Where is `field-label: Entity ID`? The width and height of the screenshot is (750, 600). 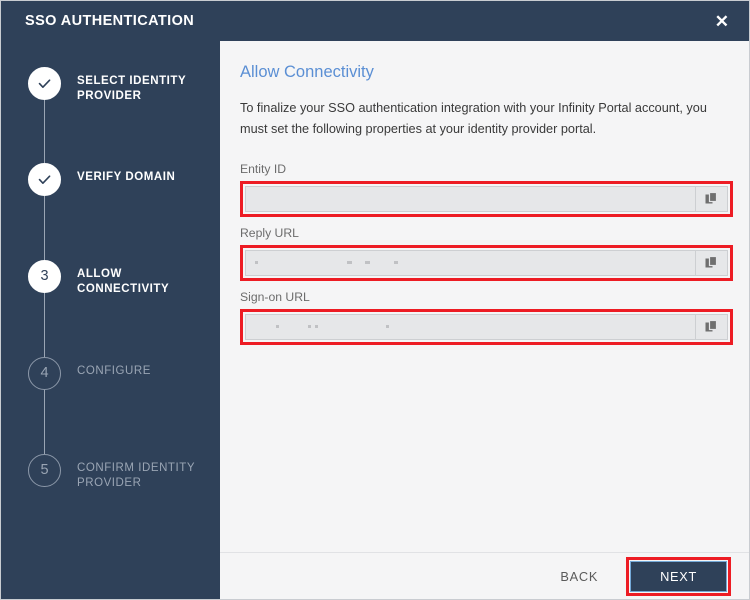
field-label: Entity ID is located at coordinates (263, 169).